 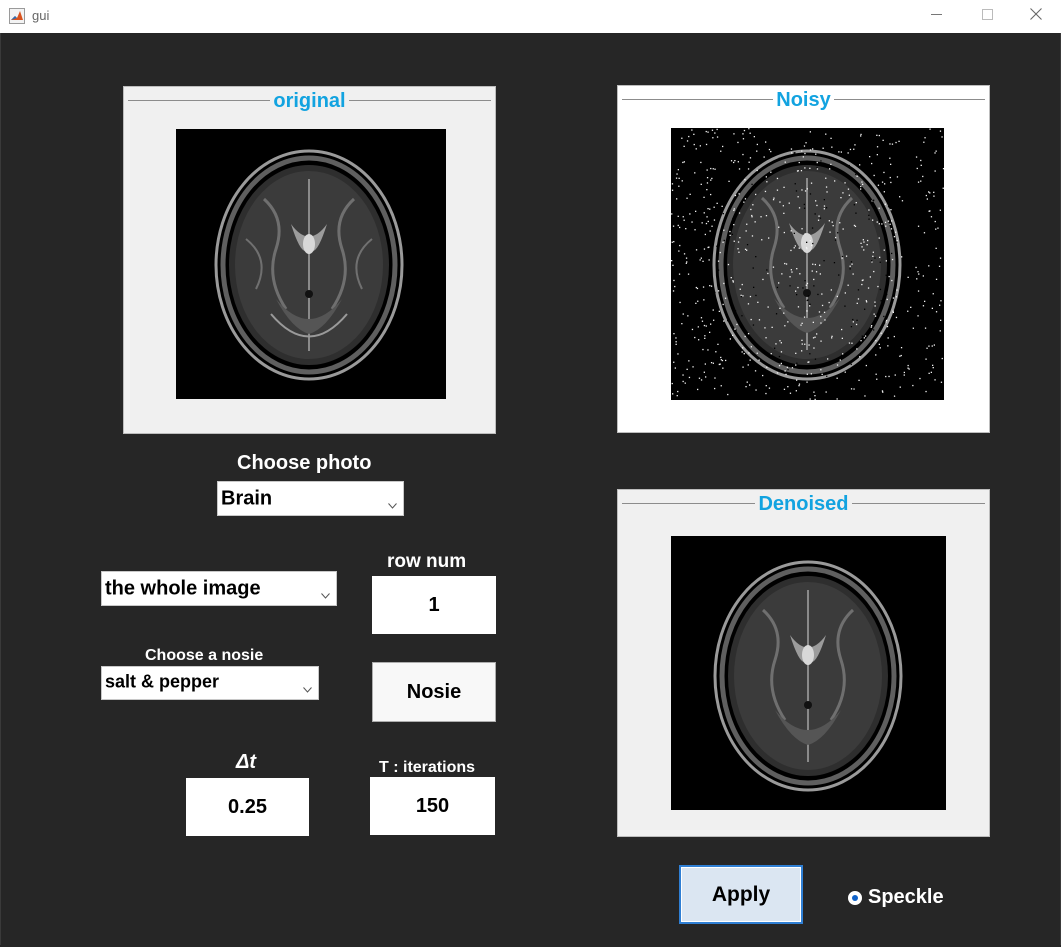 What do you see at coordinates (17, 16) in the screenshot?
I see `matlab-icon` at bounding box center [17, 16].